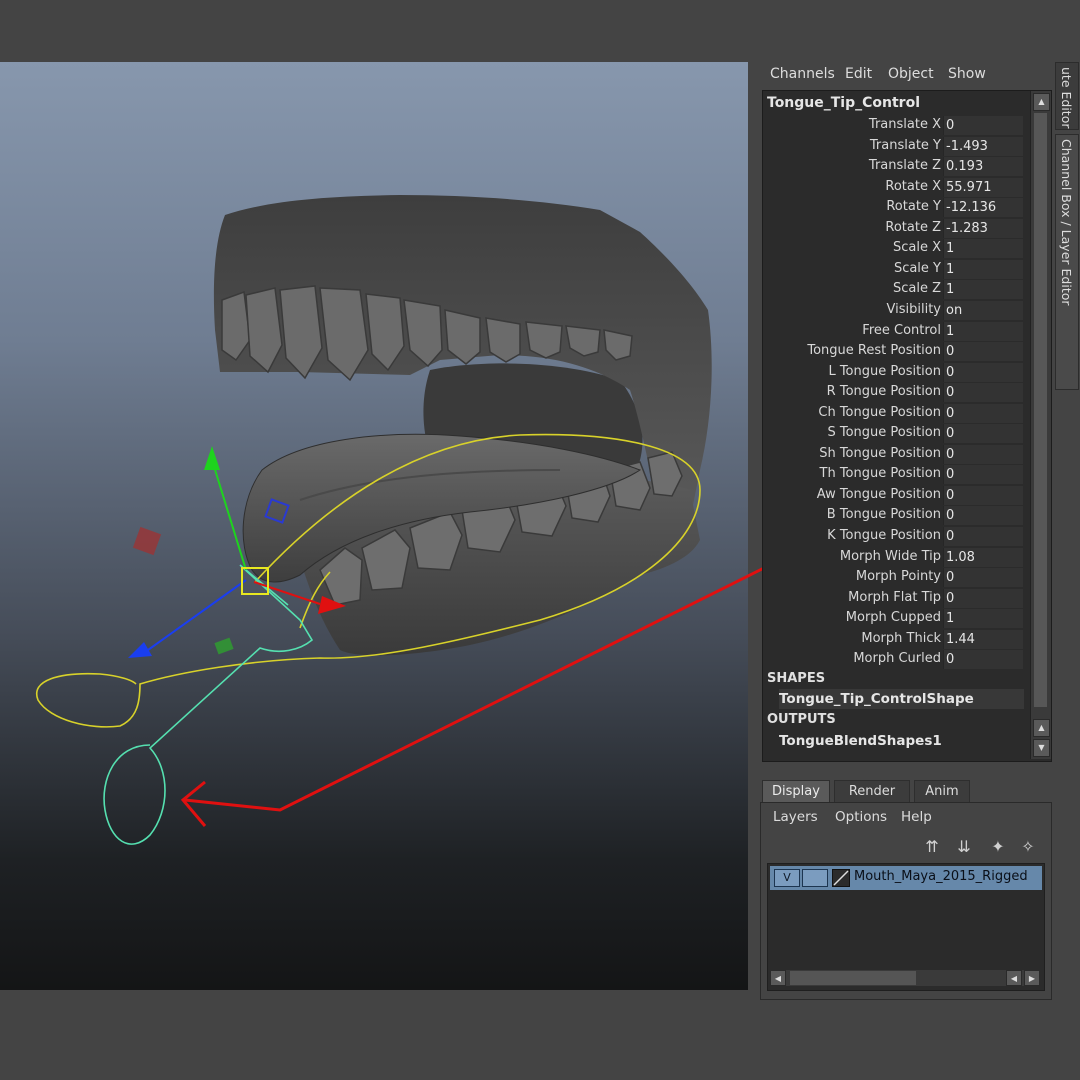 This screenshot has height=1080, width=1080. I want to click on channel-row: Sh Tongue Position 0, so click(894, 454).